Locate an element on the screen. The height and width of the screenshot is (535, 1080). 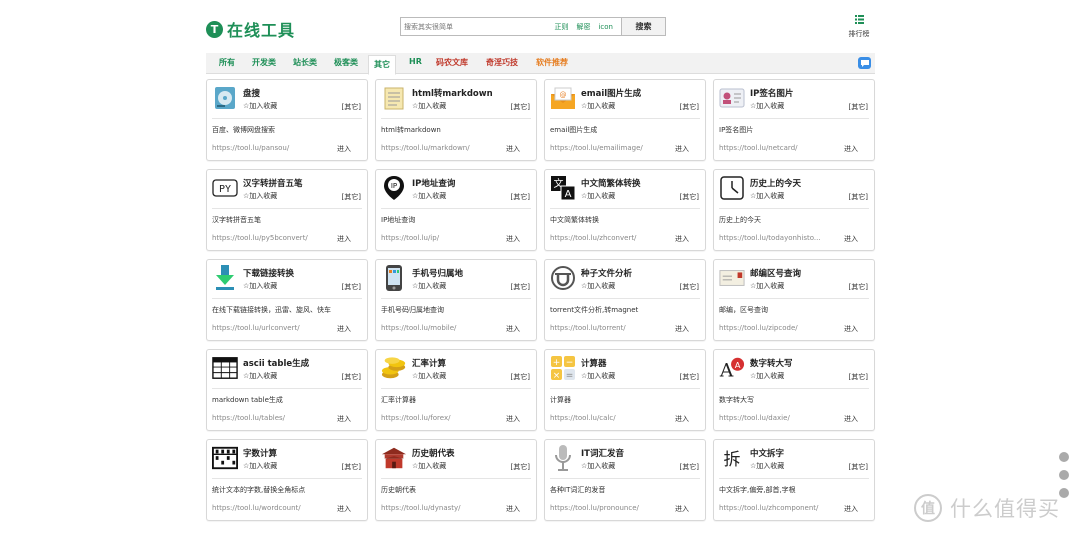
tool-title: ascii table生成 is located at coordinates (276, 363).